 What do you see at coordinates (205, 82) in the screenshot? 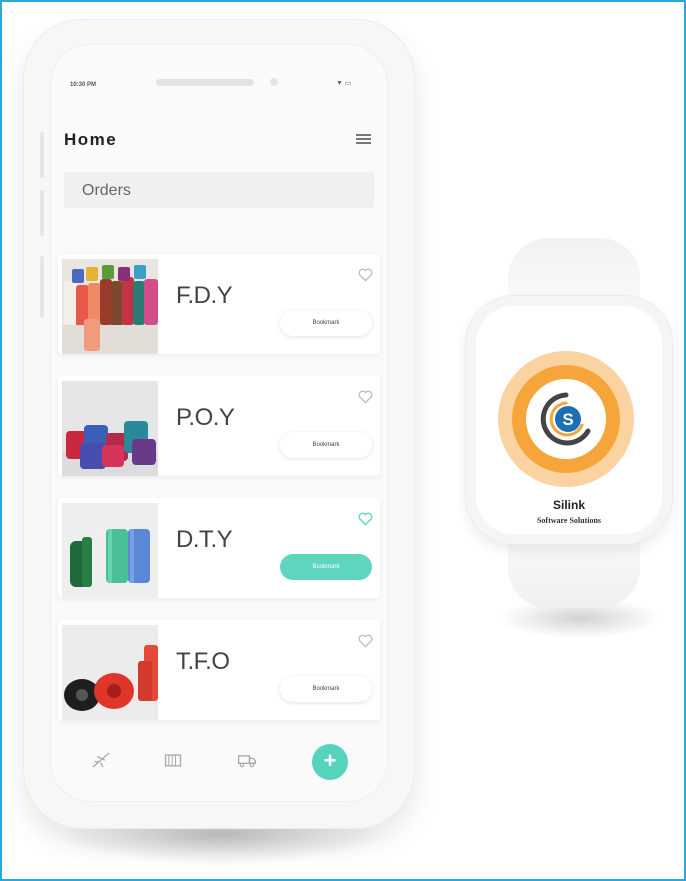
I see `notch-speaker` at bounding box center [205, 82].